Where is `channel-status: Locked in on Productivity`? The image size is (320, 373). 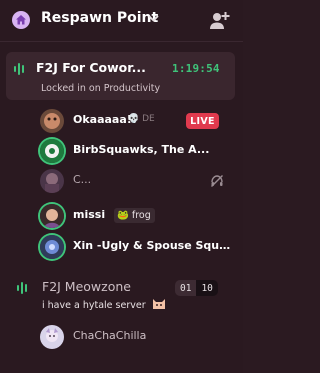 channel-status: Locked in on Productivity is located at coordinates (101, 88).